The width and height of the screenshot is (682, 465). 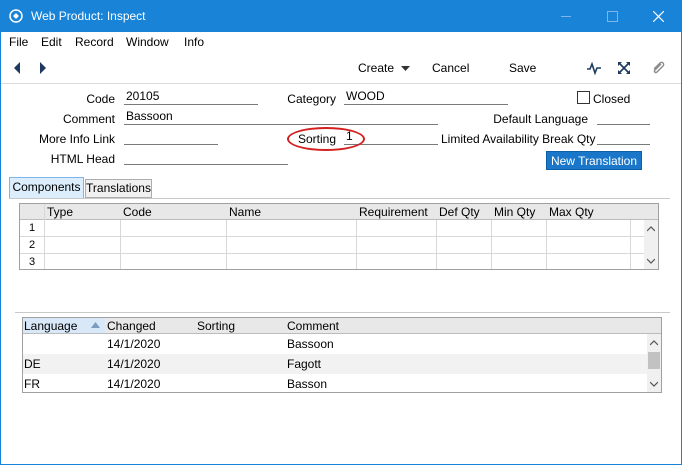 I want to click on expand-icon, so click(x=624, y=68).